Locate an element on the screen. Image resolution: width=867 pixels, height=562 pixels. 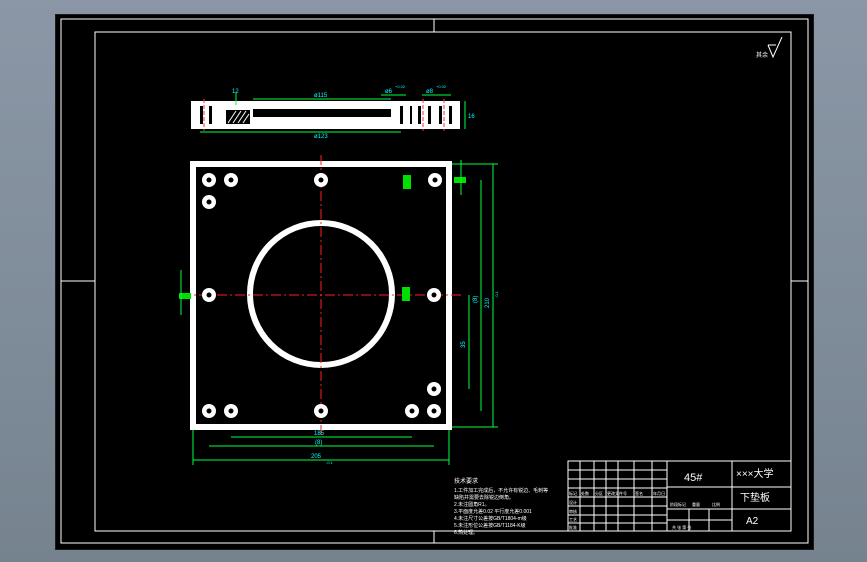
dim-height-16: 16 is located at coordinates (471, 117).